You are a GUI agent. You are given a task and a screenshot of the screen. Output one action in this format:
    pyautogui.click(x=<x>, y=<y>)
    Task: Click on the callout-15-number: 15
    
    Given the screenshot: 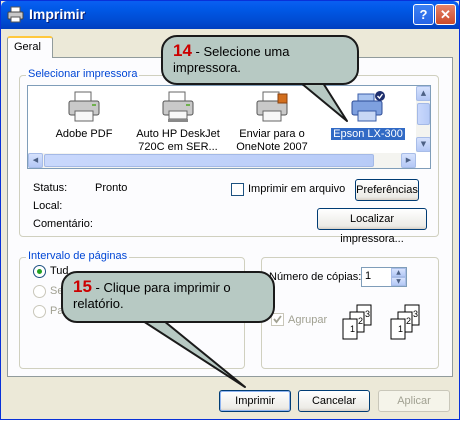 What is the action you would take?
    pyautogui.click(x=82, y=286)
    